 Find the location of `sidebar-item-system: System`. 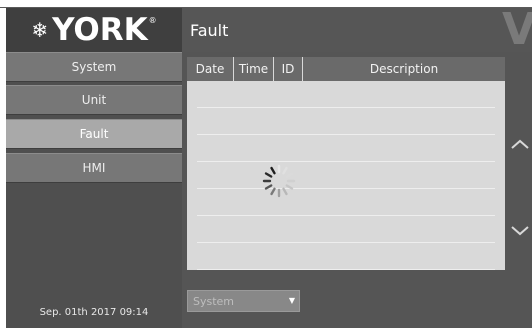

sidebar-item-system: System is located at coordinates (94, 67).